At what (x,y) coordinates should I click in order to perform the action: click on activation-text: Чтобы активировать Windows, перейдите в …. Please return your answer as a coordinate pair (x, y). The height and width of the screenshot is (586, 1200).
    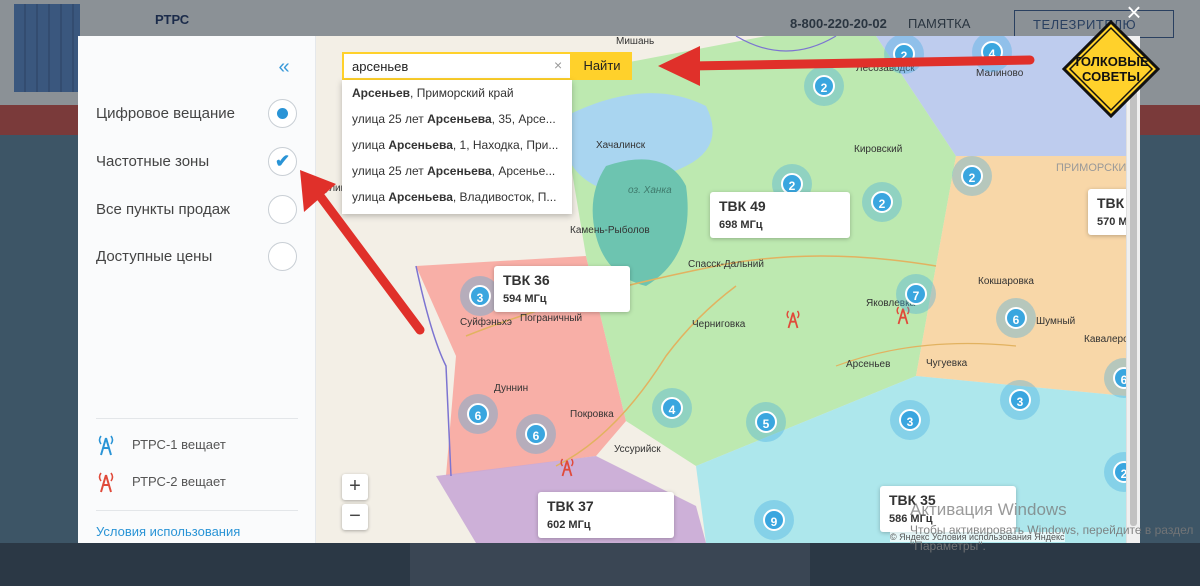
    Looking at the image, I should click on (1052, 538).